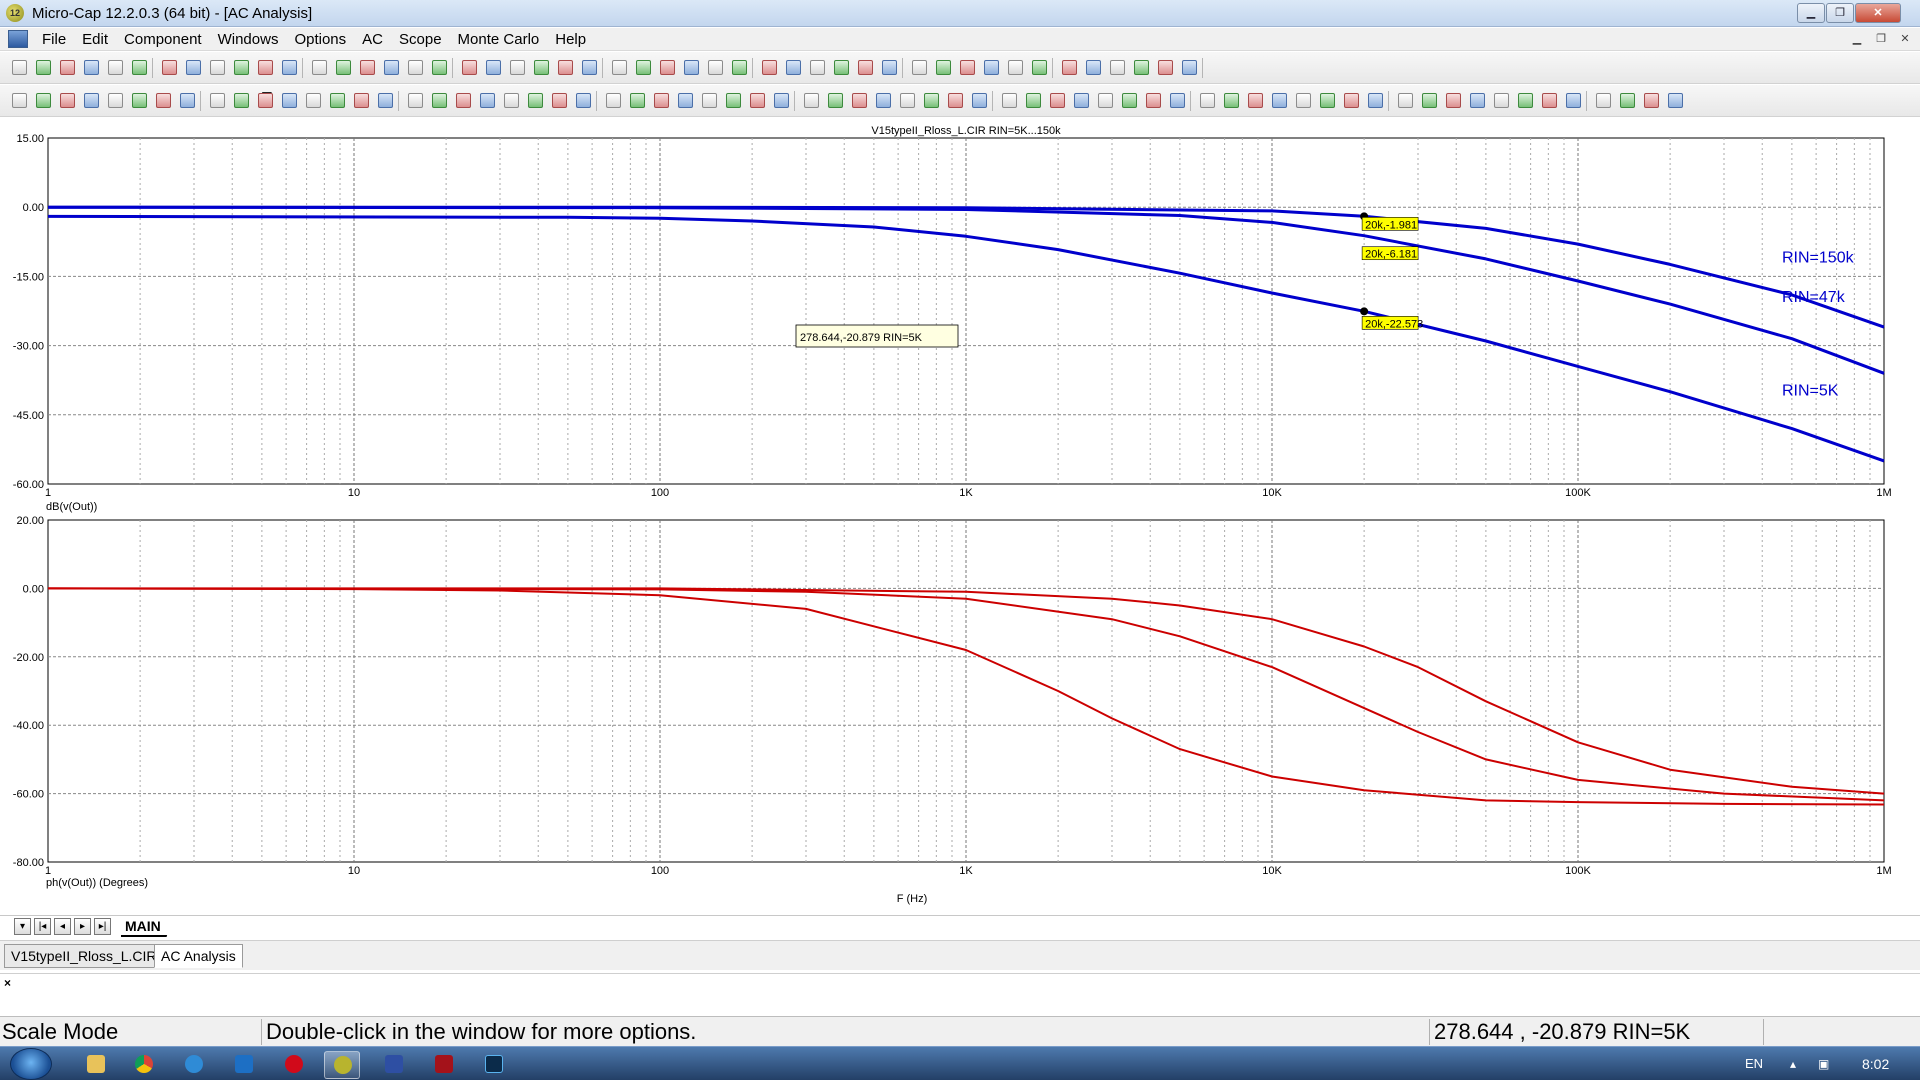  I want to click on doc-tab-ac-analysis: AC Analysis, so click(198, 956).